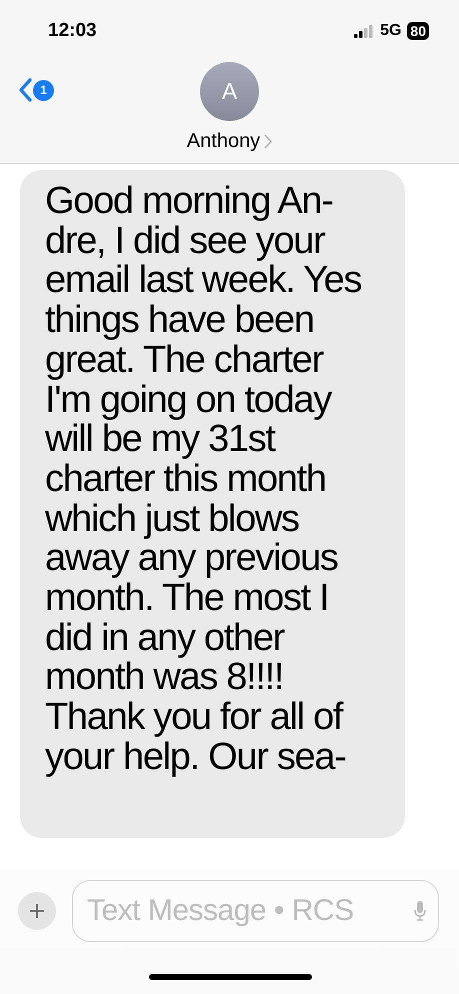 Image resolution: width=459 pixels, height=994 pixels. Describe the element at coordinates (268, 141) in the screenshot. I see `chevron-right-icon` at that location.